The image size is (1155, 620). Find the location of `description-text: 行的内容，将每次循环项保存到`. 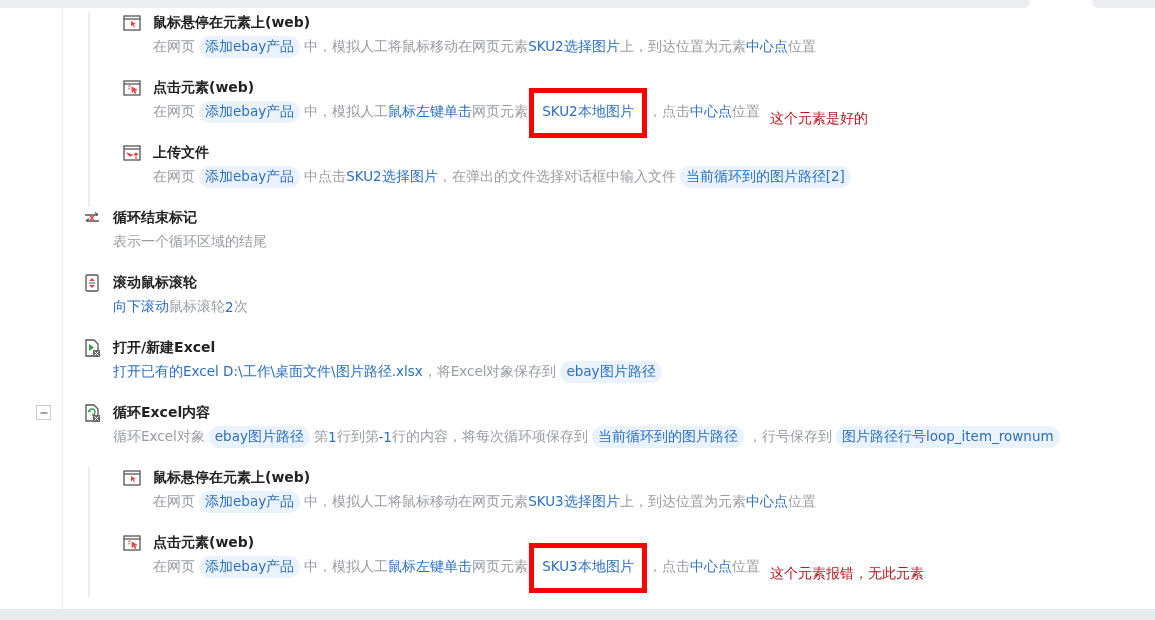

description-text: 行的内容，将每次循环项保存到 is located at coordinates (489, 437).